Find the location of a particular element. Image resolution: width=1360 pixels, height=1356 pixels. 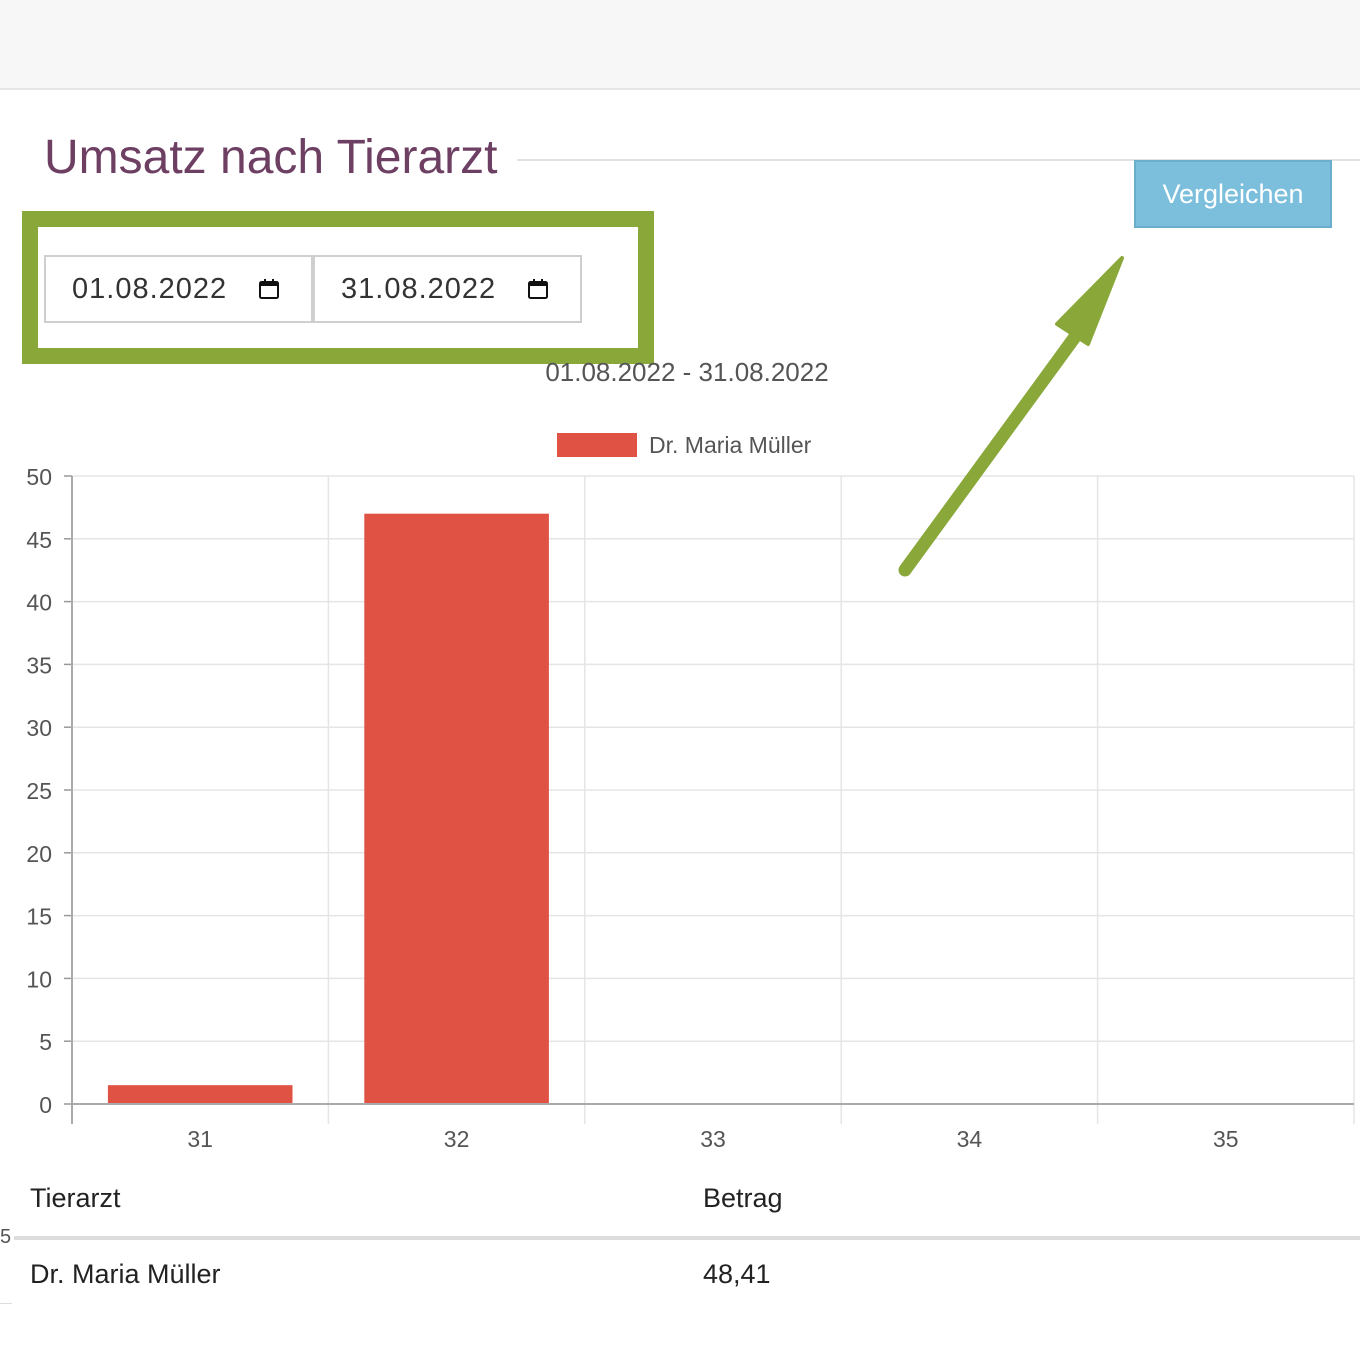

table-header-vet: Tierarzt is located at coordinates (75, 1198).